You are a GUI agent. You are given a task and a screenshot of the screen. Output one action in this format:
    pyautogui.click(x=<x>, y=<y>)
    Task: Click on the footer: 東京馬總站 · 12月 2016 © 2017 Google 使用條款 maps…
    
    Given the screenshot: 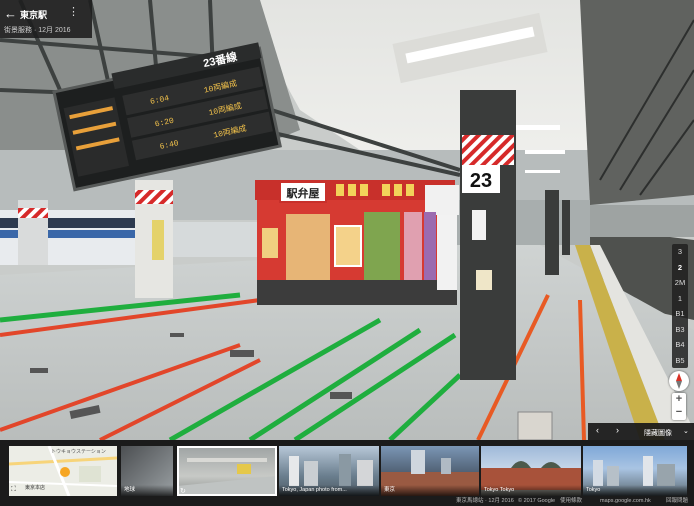 What is the action you would take?
    pyautogui.click(x=347, y=501)
    